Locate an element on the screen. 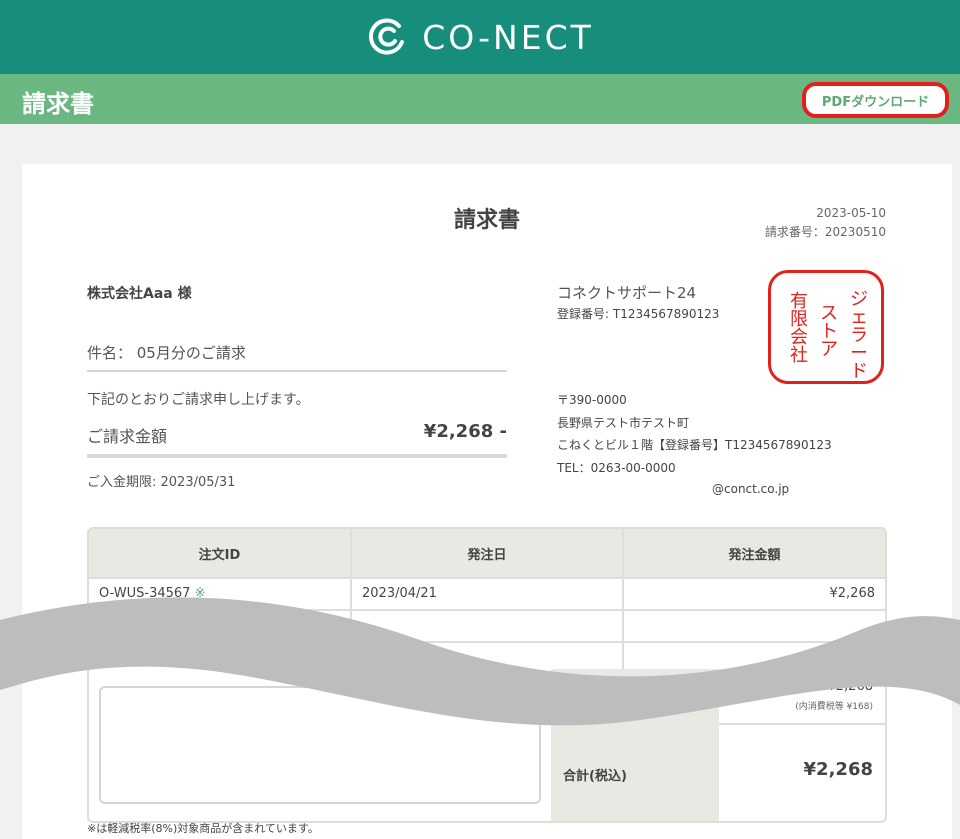 This screenshot has width=960, height=839. pdf-download-button: PDFダウンロード is located at coordinates (875, 100).